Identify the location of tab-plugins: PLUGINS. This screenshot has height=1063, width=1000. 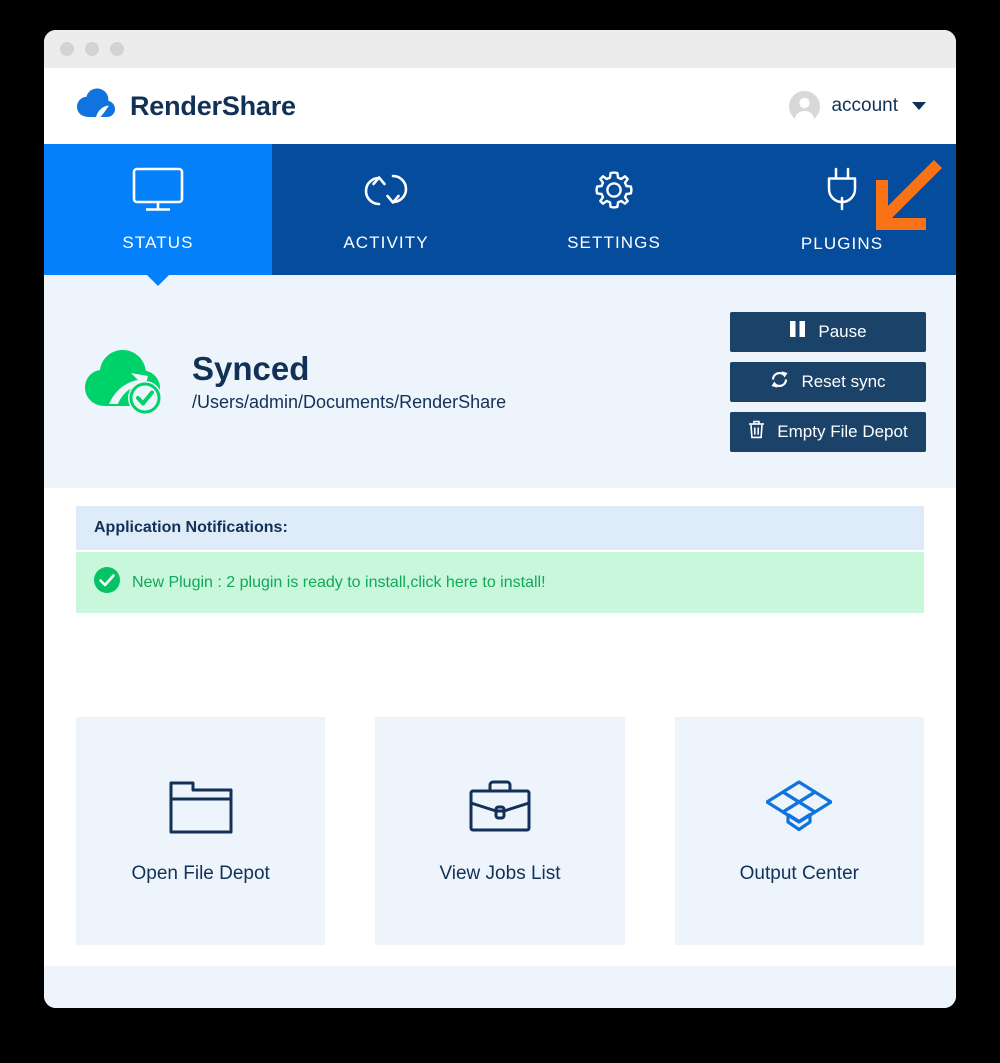
(842, 209).